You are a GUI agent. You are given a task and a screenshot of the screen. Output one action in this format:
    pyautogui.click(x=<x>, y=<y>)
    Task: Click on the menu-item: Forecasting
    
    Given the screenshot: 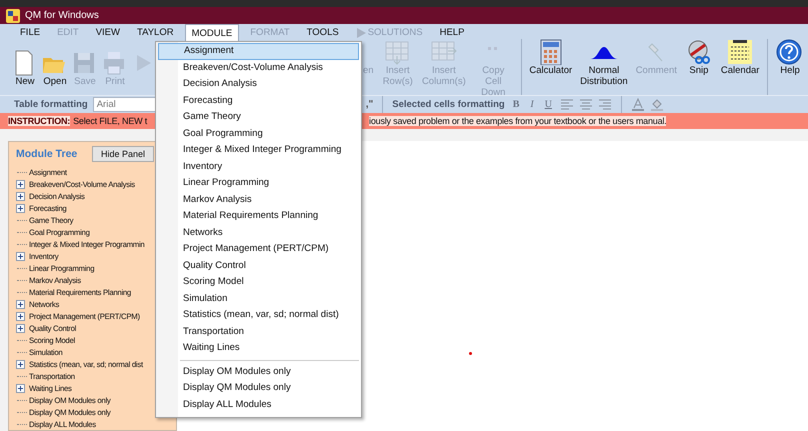 What is the action you would take?
    pyautogui.click(x=258, y=100)
    